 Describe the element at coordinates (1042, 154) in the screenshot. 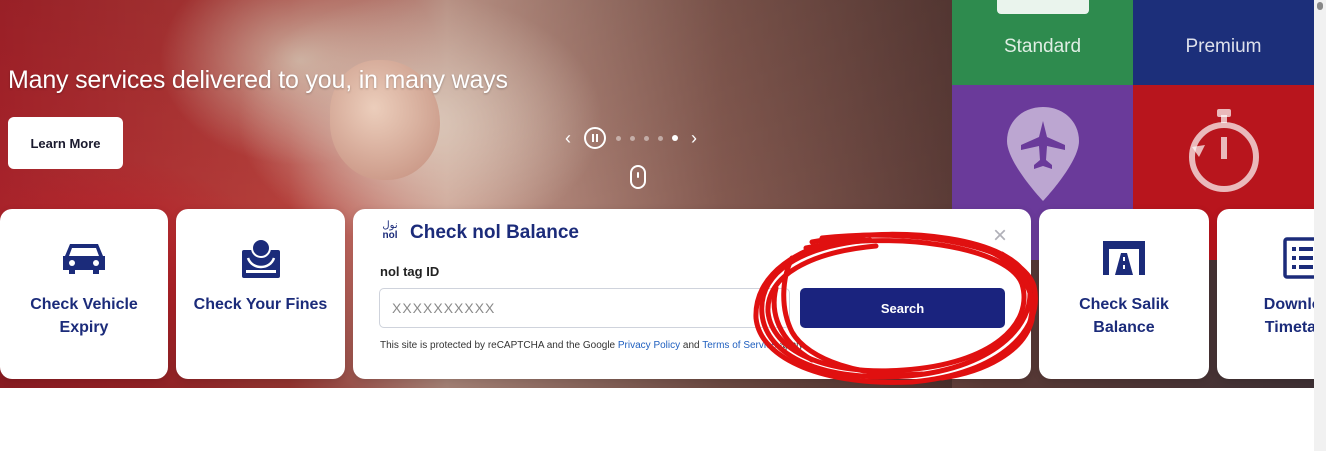

I see `airplane-pin-icon` at that location.